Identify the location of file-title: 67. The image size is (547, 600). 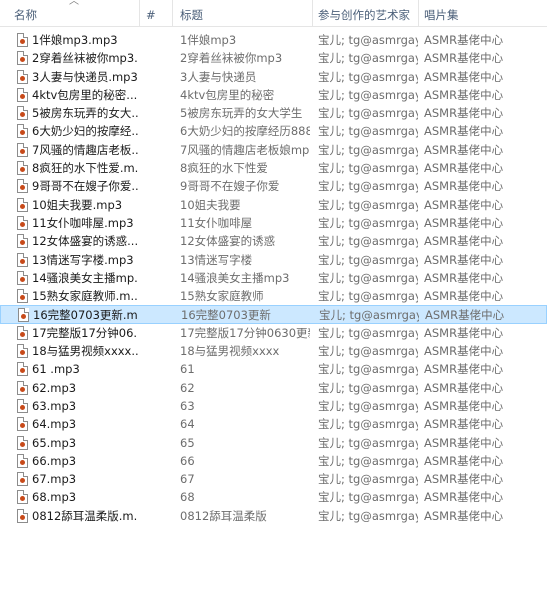
(187, 479).